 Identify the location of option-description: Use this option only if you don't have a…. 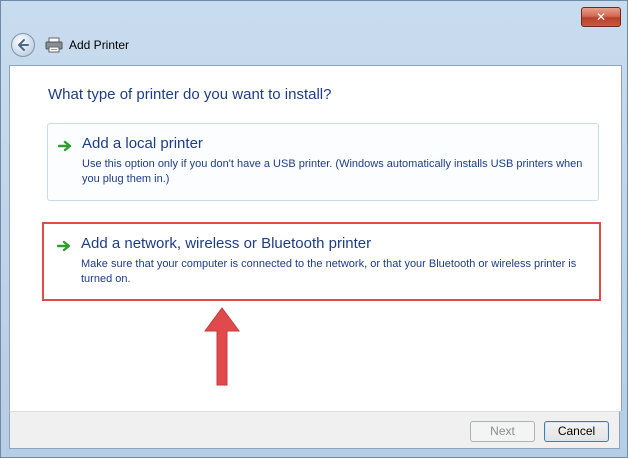
(332, 171).